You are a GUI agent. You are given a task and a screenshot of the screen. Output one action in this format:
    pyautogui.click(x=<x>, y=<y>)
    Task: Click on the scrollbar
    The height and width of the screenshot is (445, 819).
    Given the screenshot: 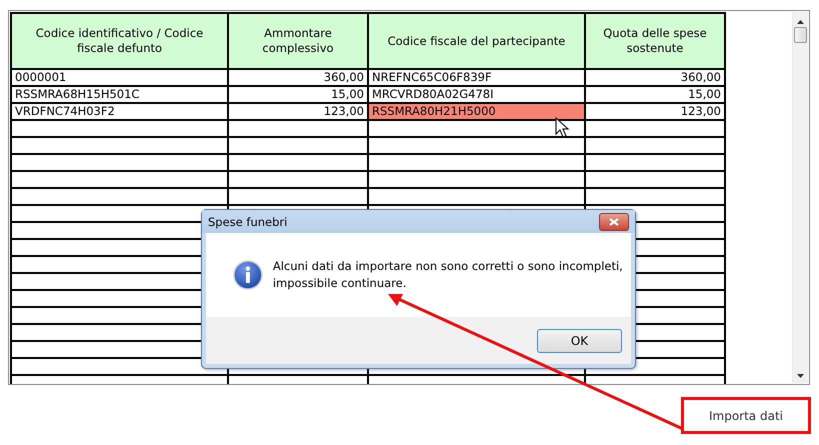 What is the action you would take?
    pyautogui.click(x=800, y=197)
    